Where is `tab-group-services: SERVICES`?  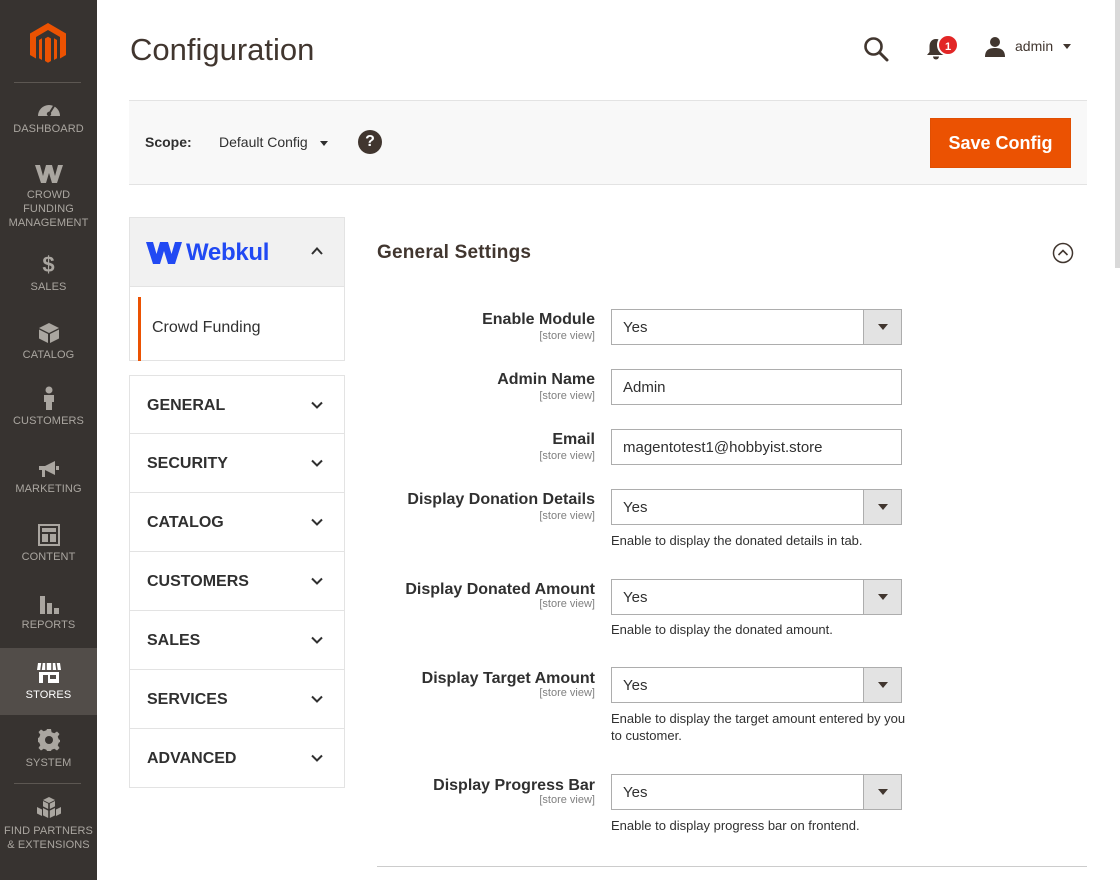 tab-group-services: SERVICES is located at coordinates (237, 699).